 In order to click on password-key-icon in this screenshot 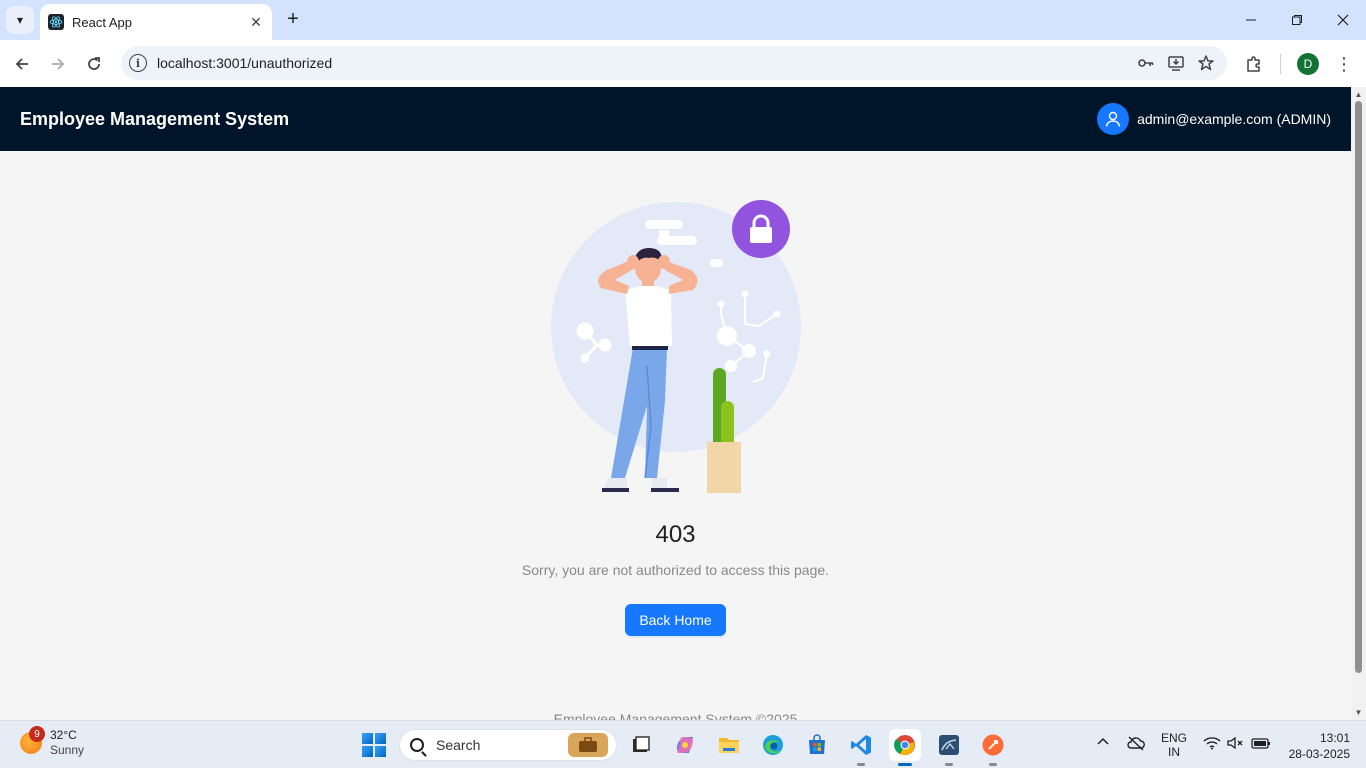, I will do `click(1146, 63)`.